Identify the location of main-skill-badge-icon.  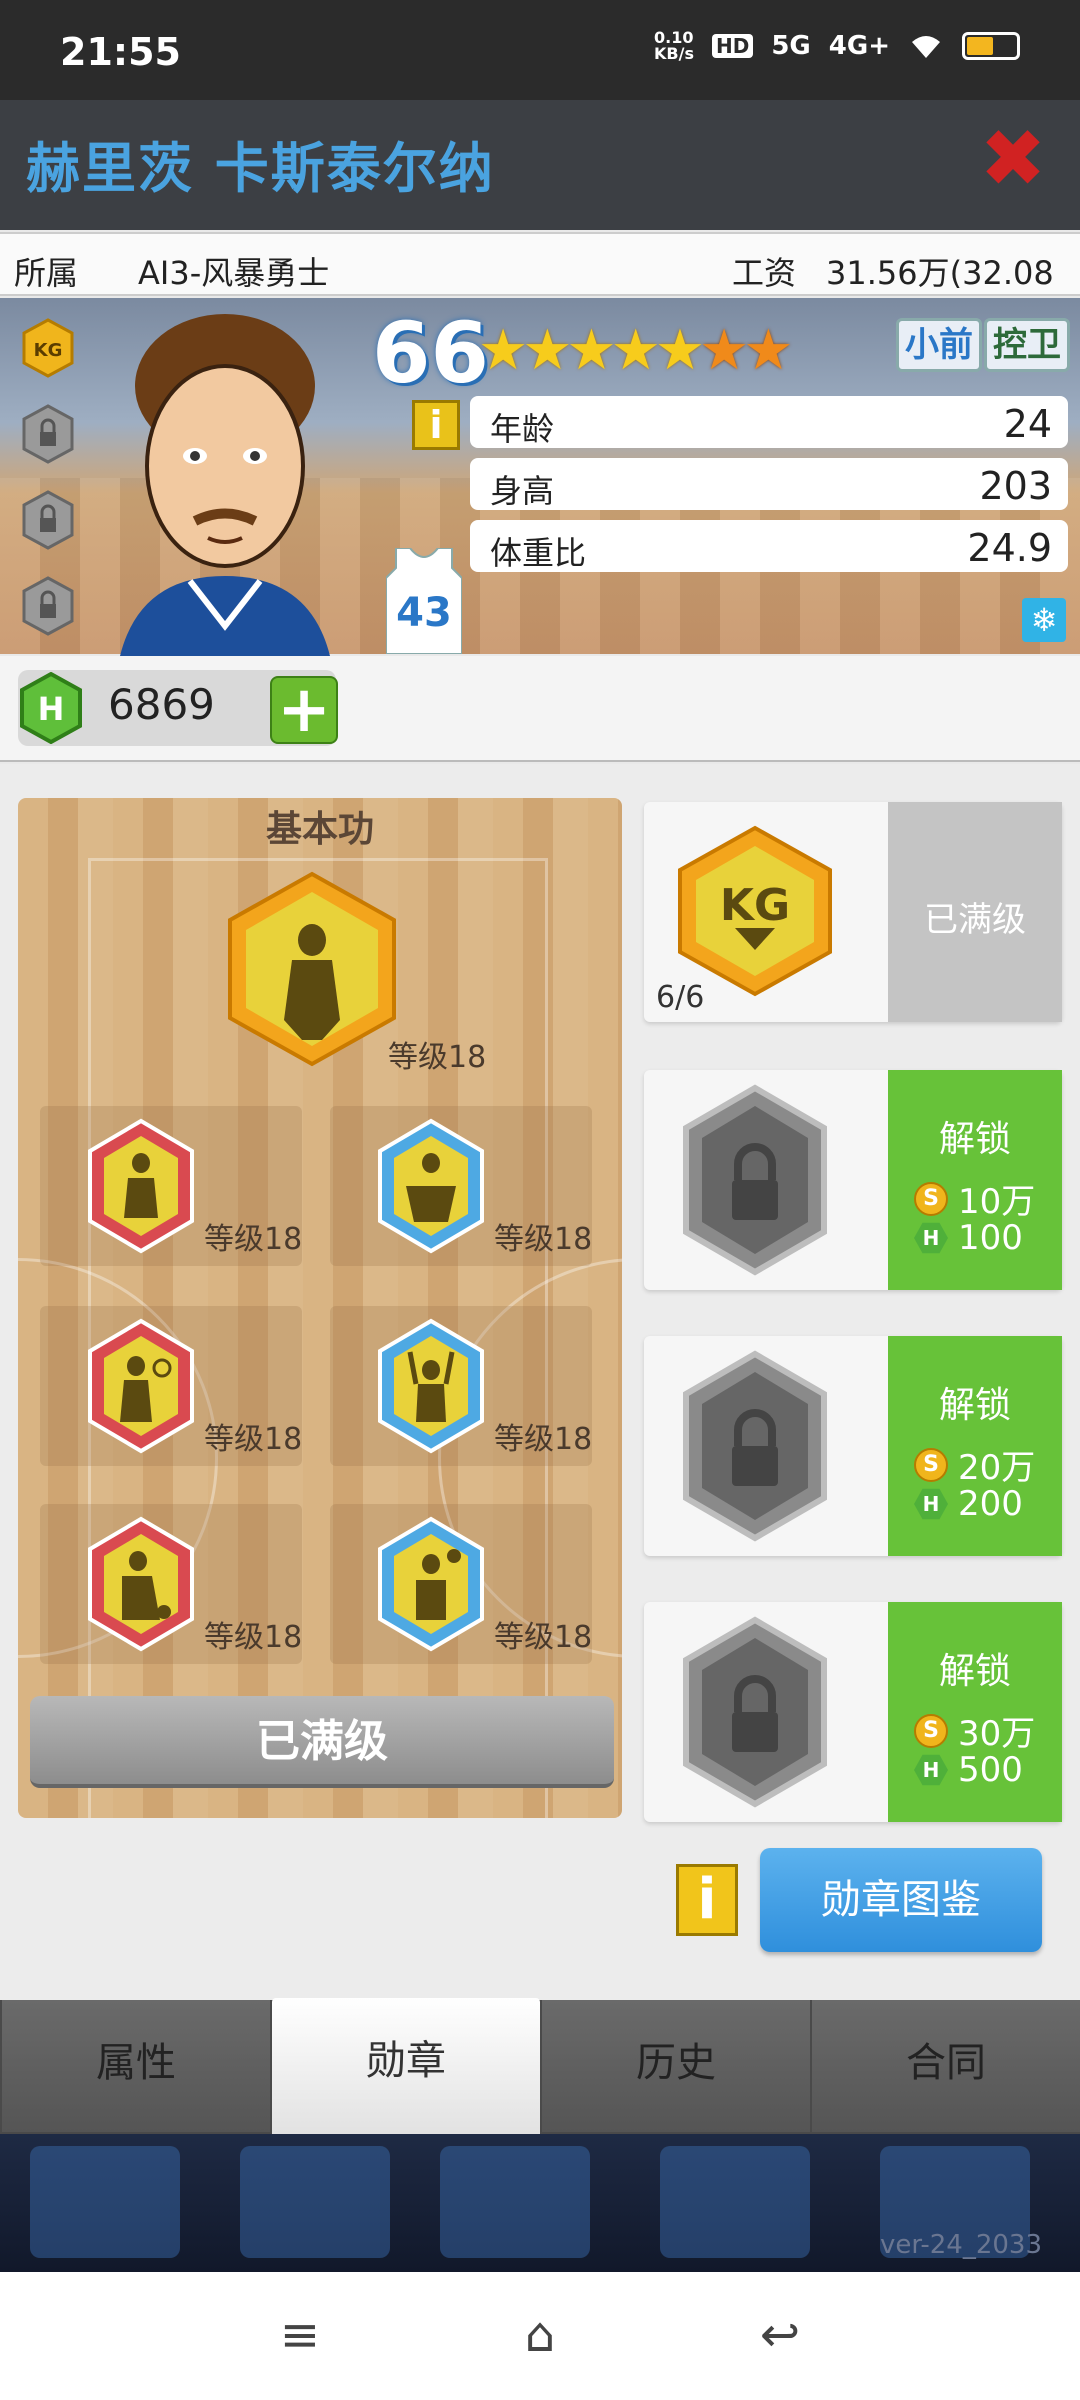
(312, 969).